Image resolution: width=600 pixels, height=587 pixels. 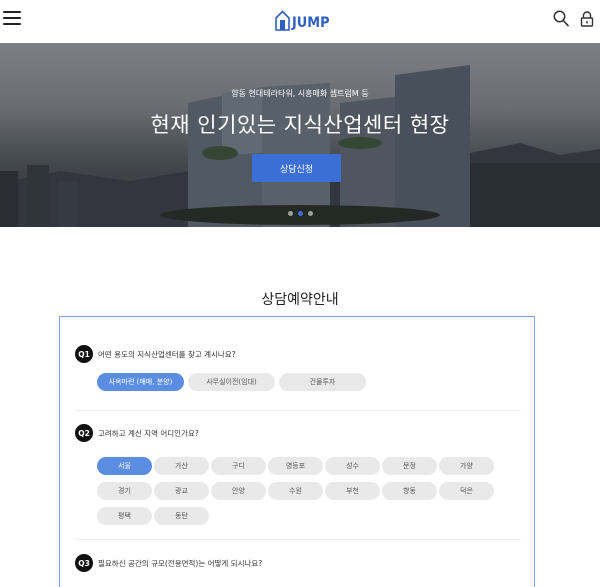 I want to click on option-pill: 안양, so click(x=238, y=491).